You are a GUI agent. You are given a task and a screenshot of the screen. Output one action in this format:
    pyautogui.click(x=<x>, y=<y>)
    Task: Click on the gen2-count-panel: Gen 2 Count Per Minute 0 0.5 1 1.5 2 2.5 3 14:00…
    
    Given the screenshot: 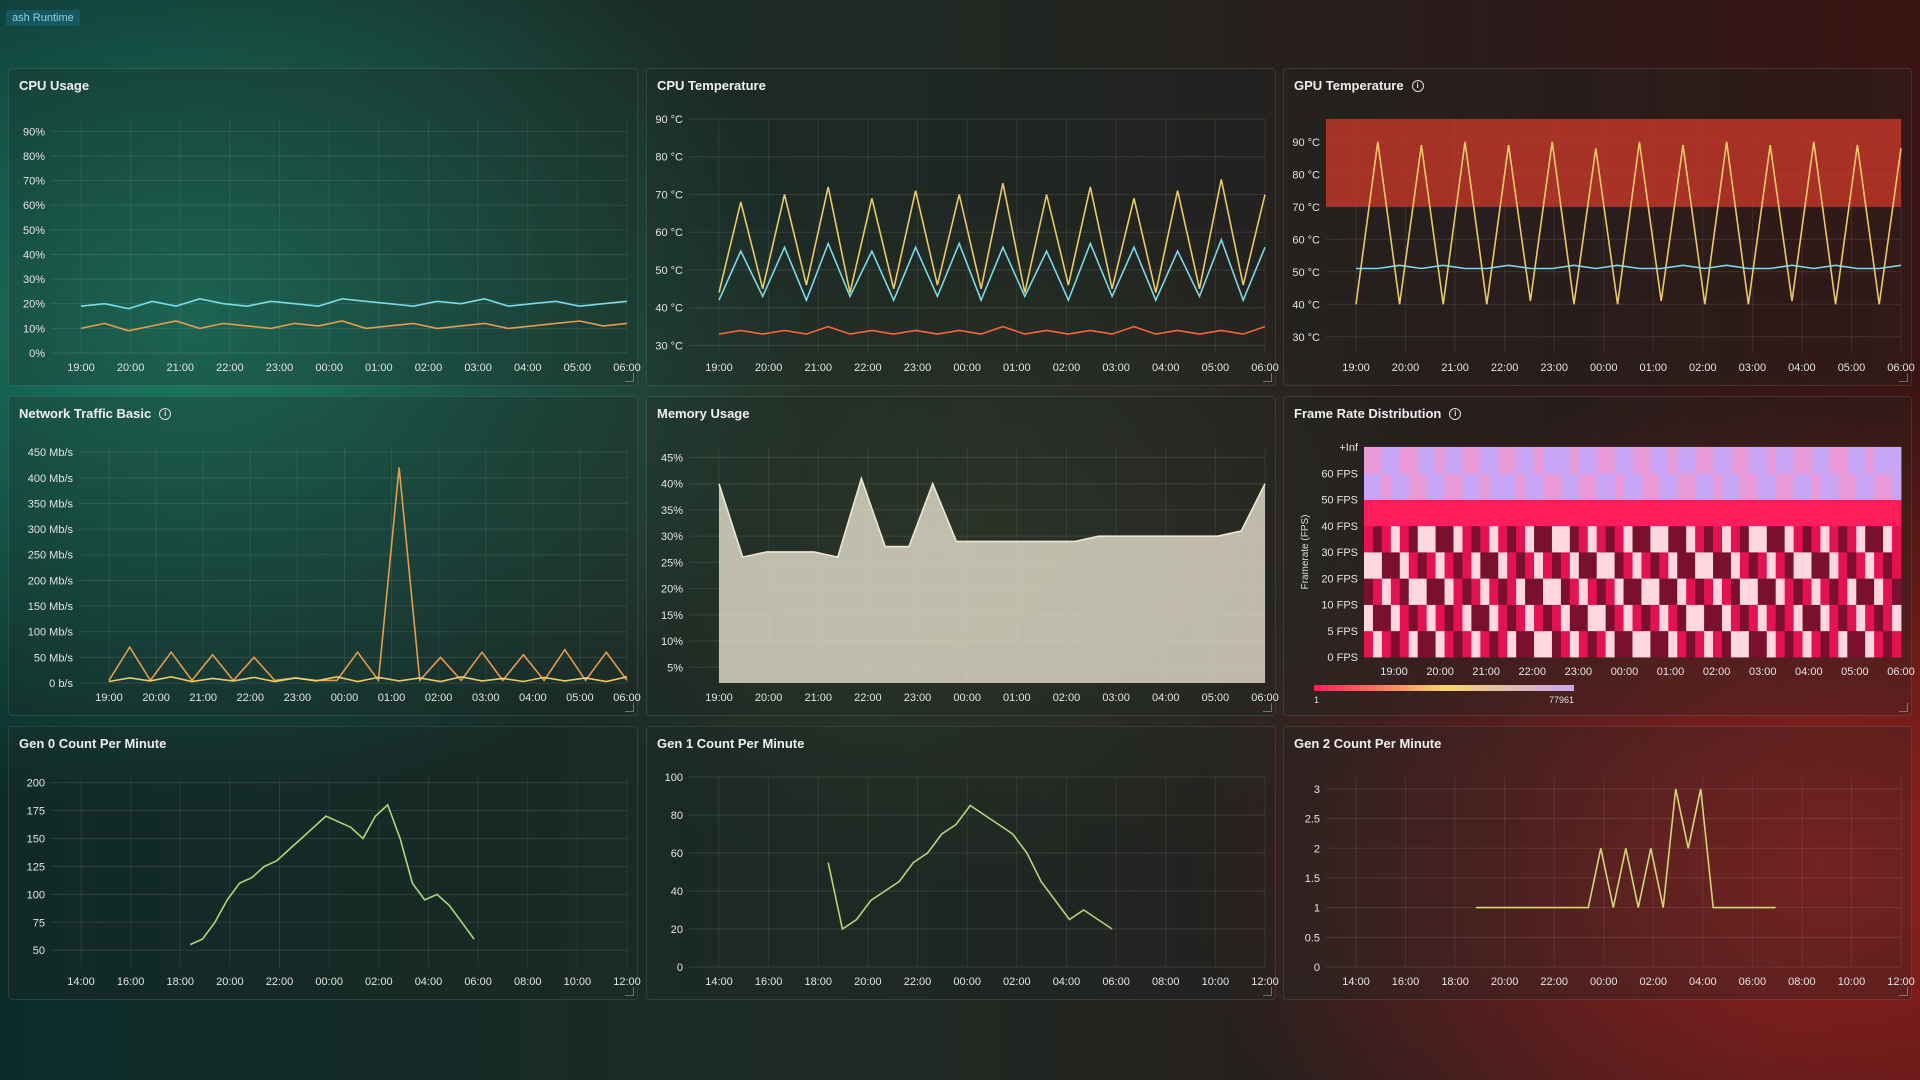 What is the action you would take?
    pyautogui.click(x=1599, y=863)
    